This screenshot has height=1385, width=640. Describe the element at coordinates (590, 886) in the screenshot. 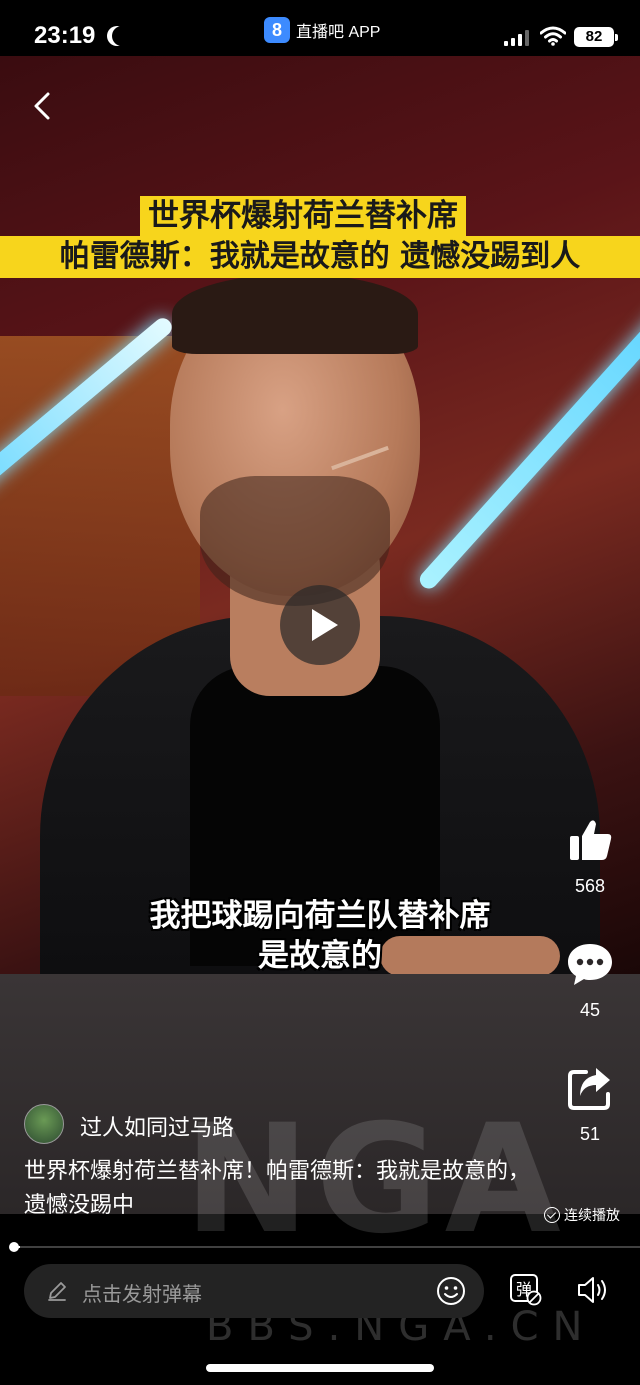

I see `like-count: 568` at that location.